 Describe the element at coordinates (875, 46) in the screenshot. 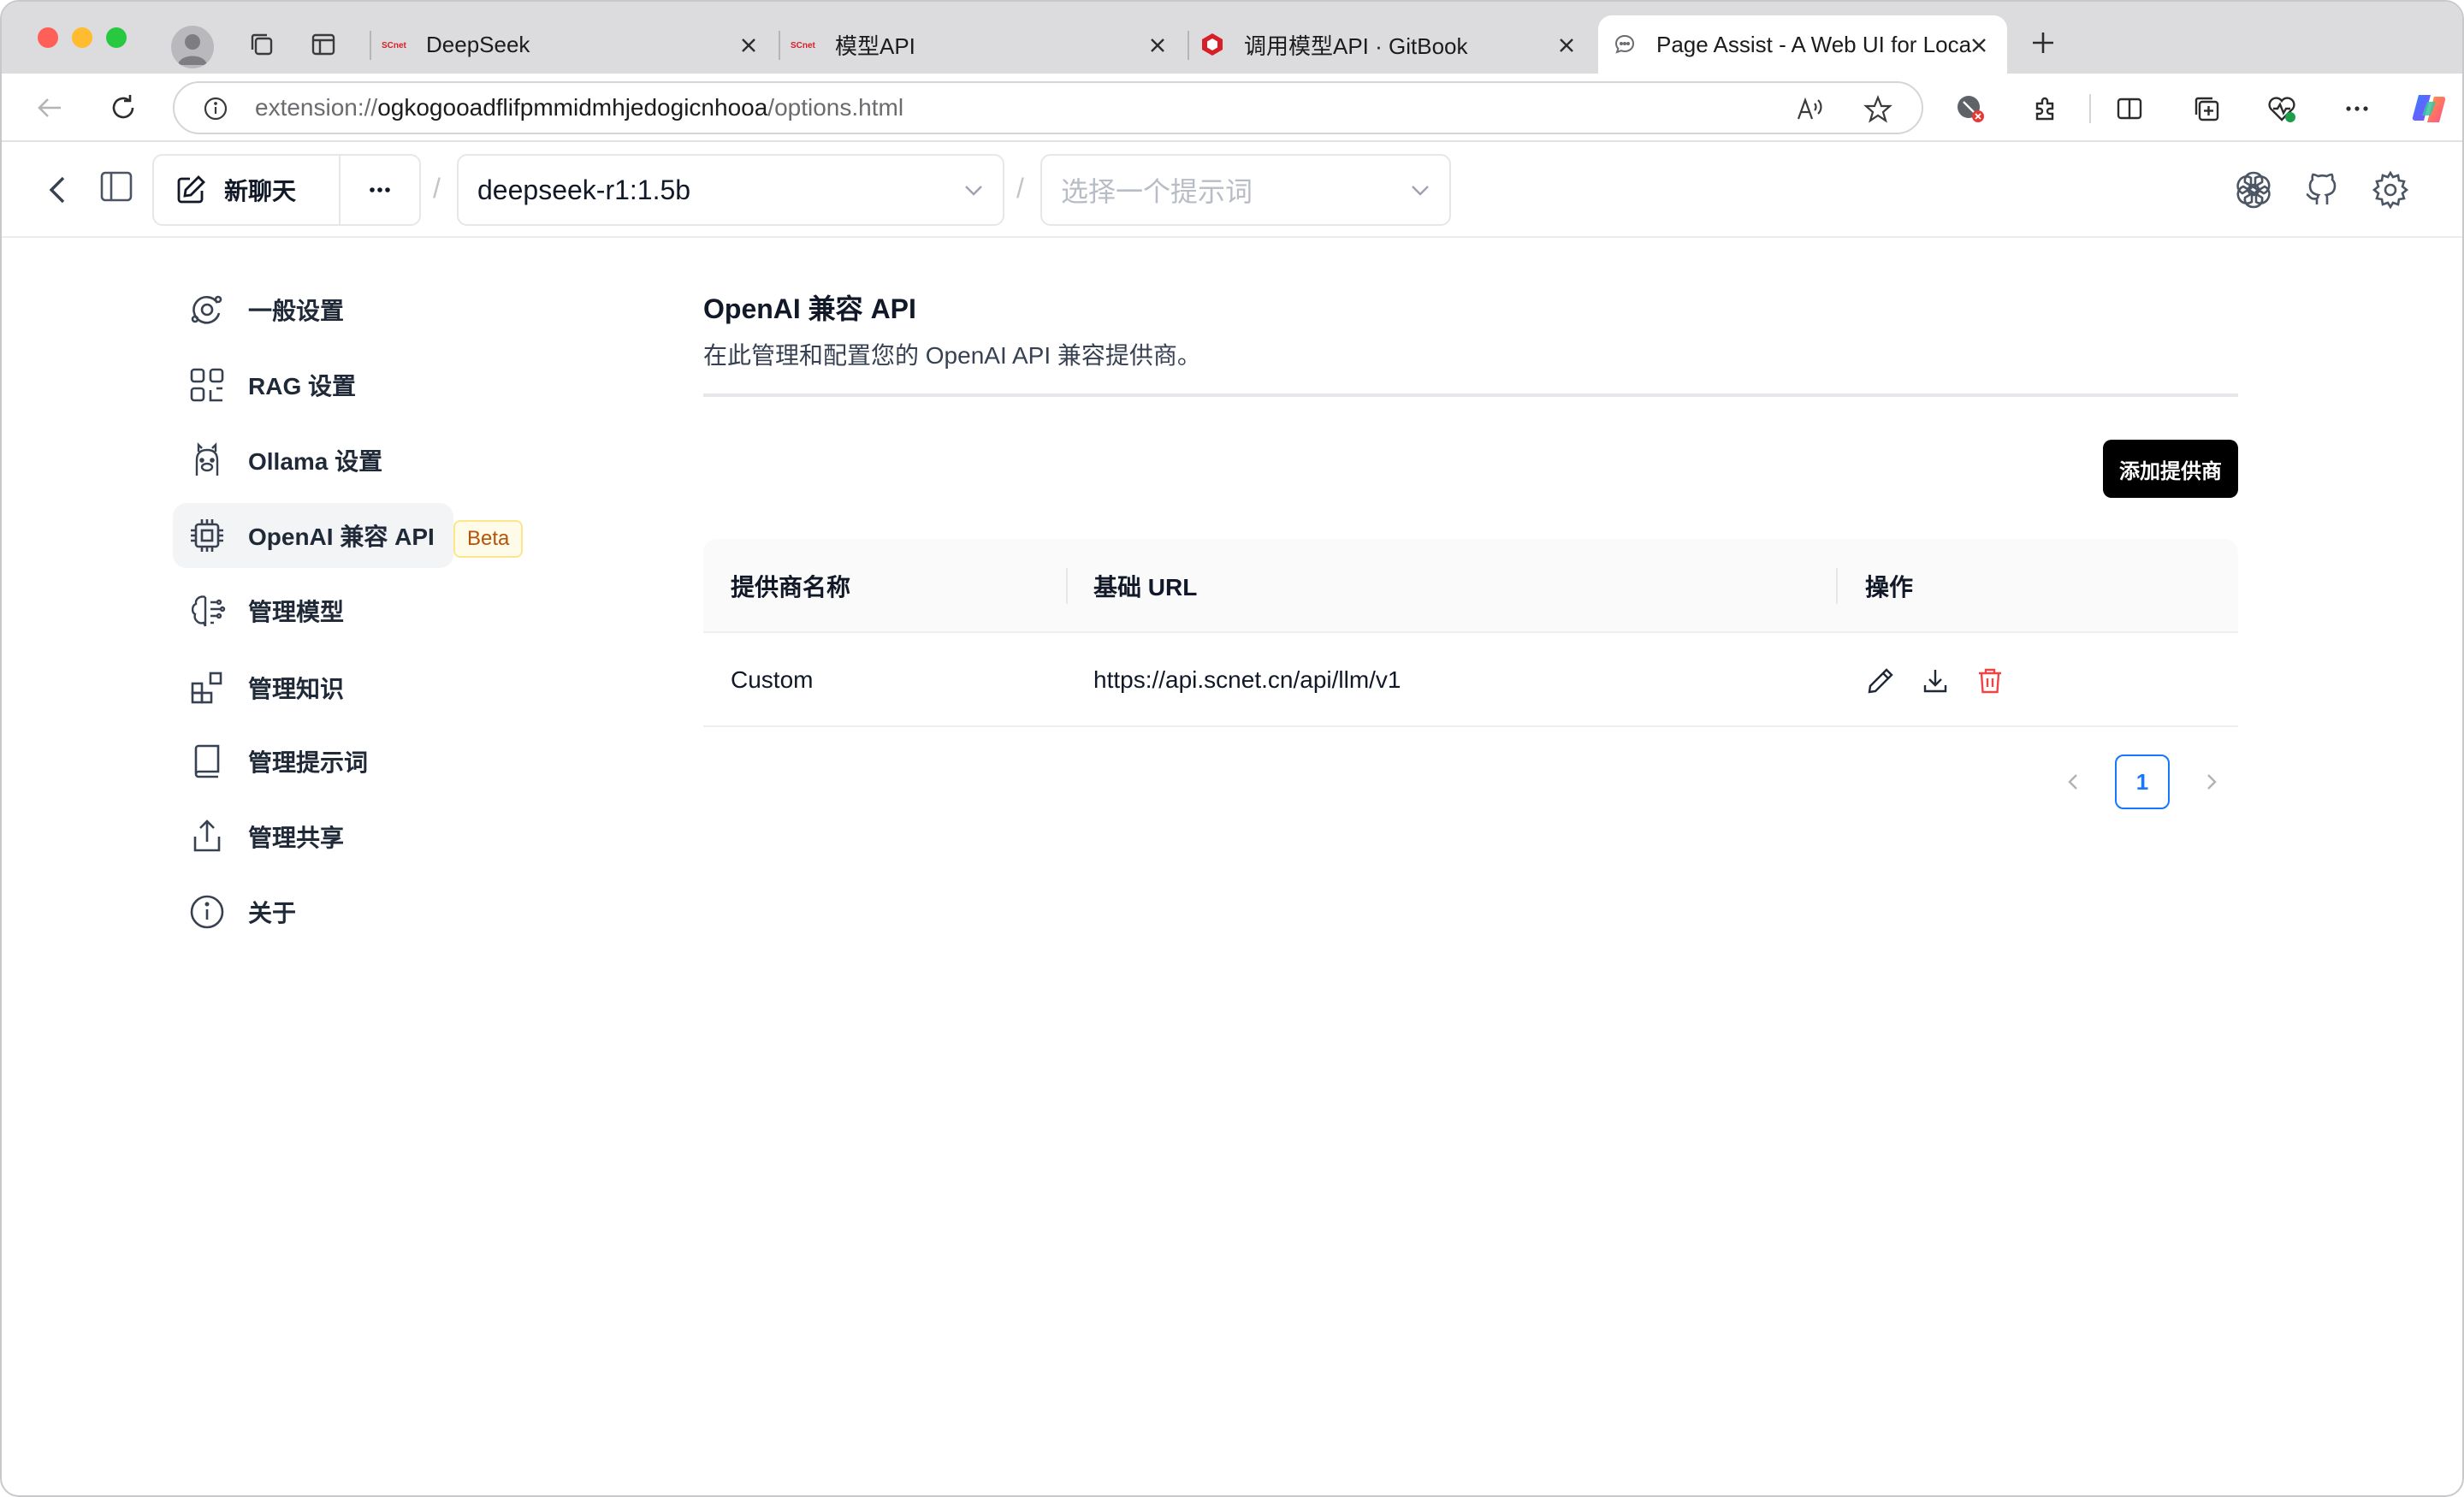

I see `tab-title: 模型API` at that location.